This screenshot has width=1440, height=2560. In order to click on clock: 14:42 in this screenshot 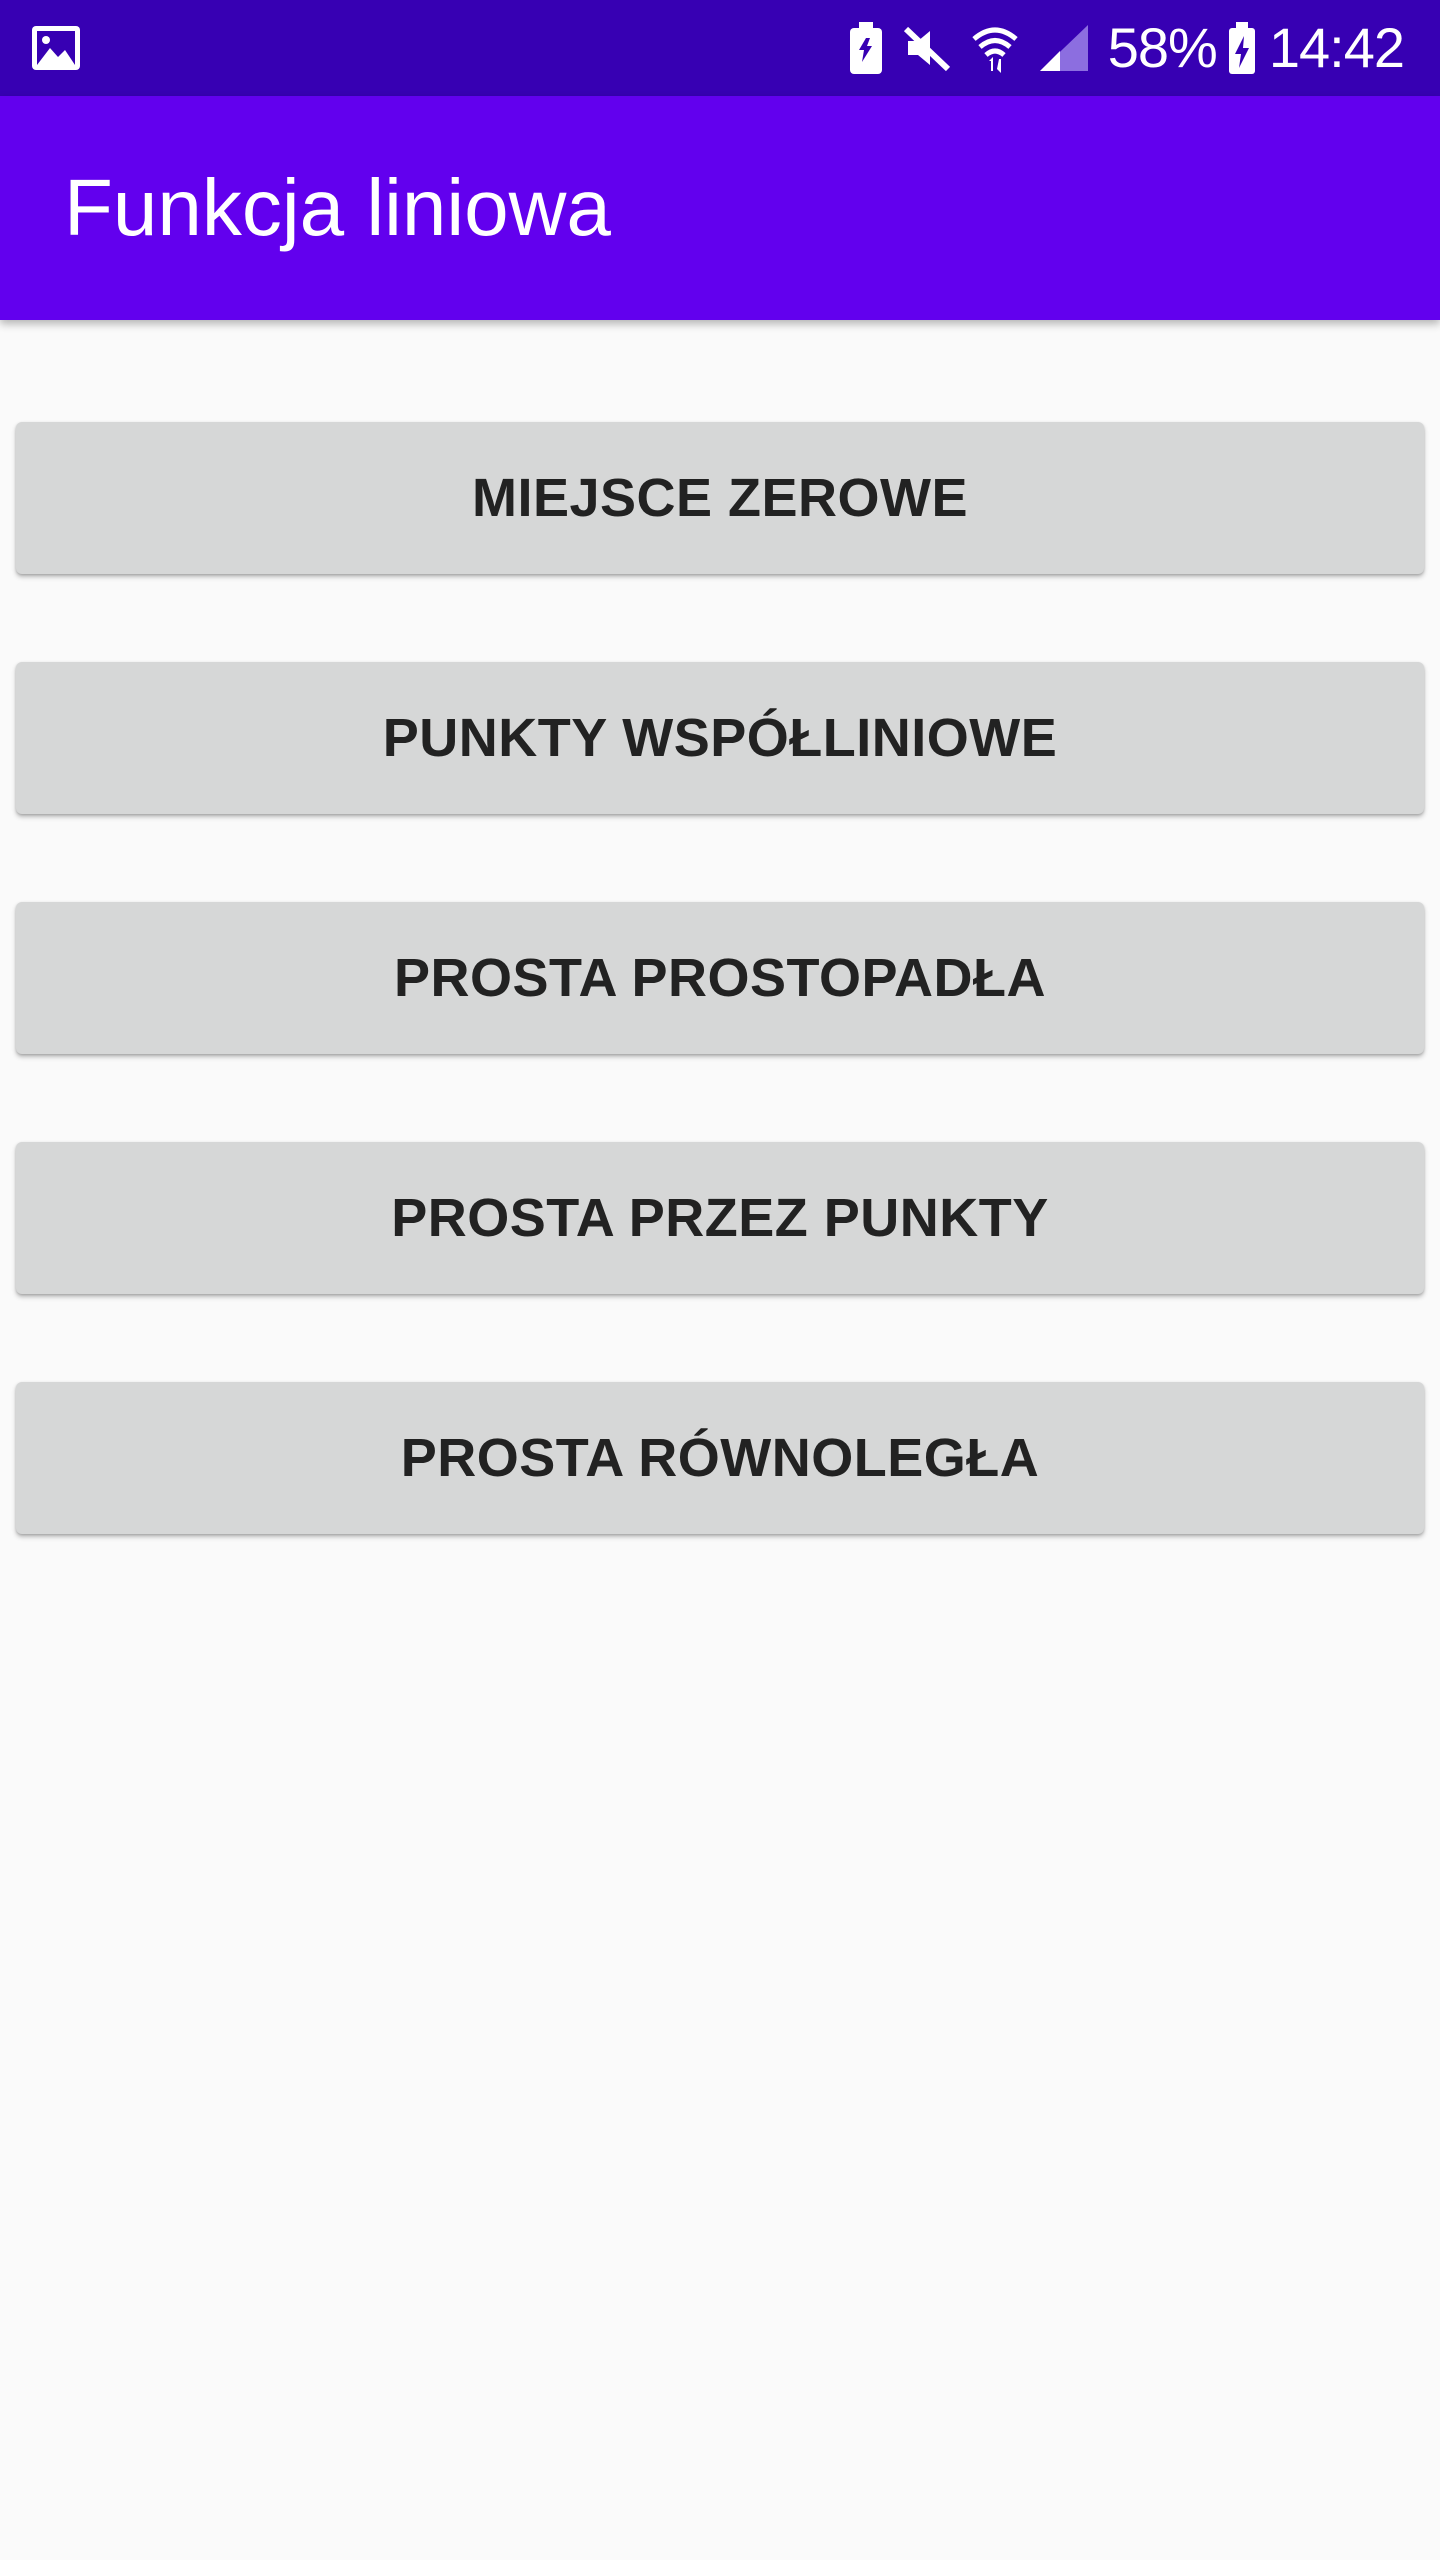, I will do `click(1336, 47)`.